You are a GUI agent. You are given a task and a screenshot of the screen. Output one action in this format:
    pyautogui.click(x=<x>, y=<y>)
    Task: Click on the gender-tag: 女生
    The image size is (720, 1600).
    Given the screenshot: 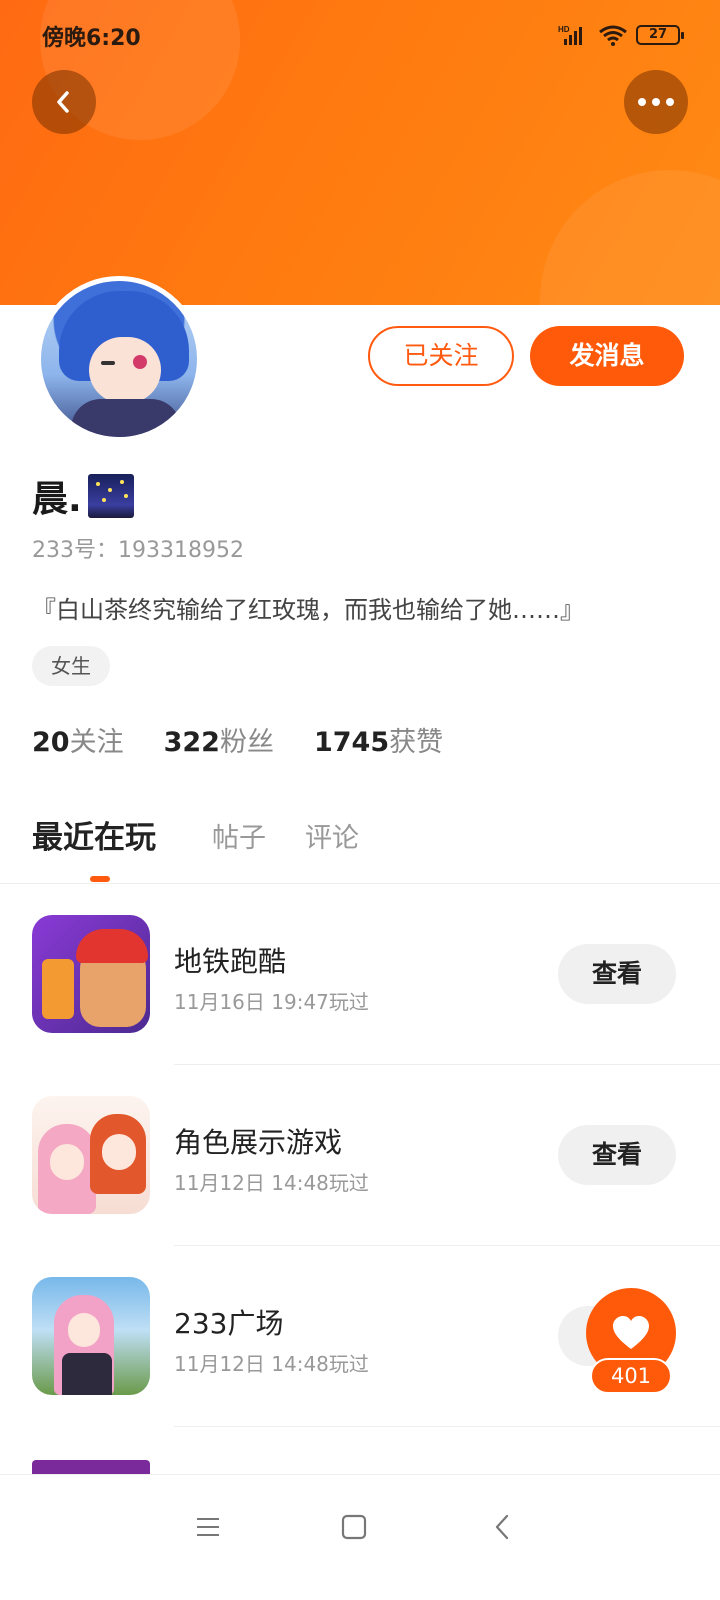 What is the action you would take?
    pyautogui.click(x=71, y=666)
    